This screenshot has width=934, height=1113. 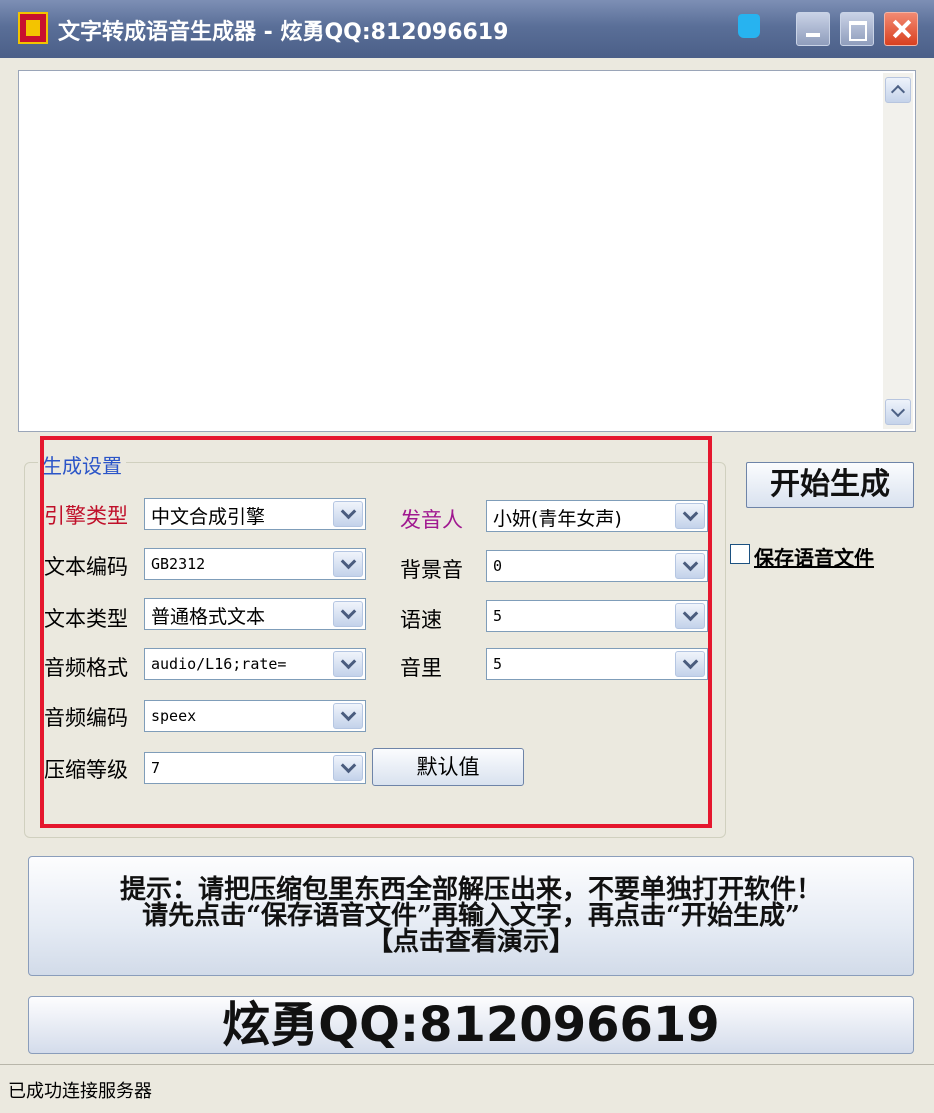 What do you see at coordinates (813, 29) in the screenshot?
I see `minimize-button` at bounding box center [813, 29].